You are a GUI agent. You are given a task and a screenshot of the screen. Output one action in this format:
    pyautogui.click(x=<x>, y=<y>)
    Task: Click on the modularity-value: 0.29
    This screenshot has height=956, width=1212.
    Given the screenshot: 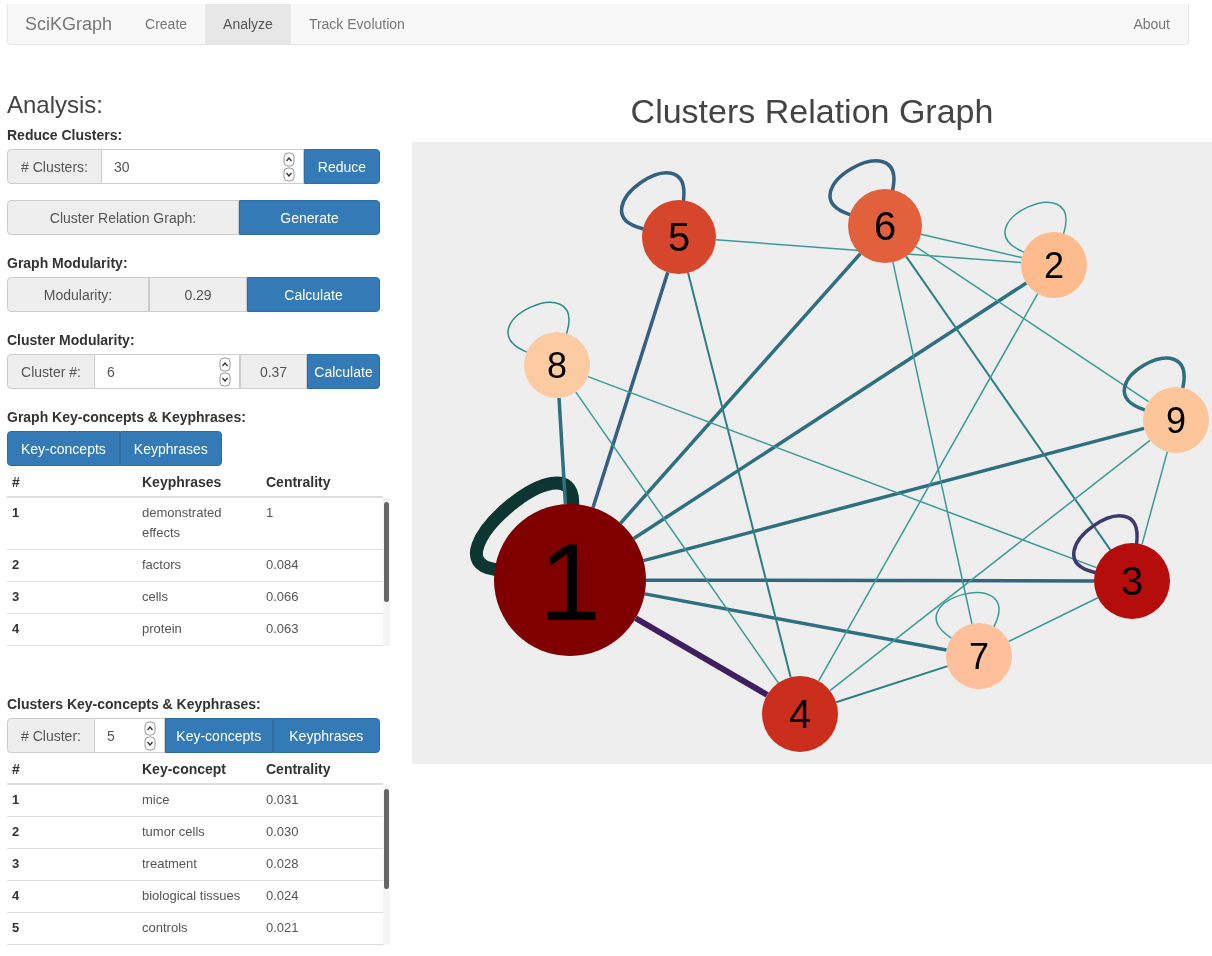 What is the action you would take?
    pyautogui.click(x=198, y=294)
    